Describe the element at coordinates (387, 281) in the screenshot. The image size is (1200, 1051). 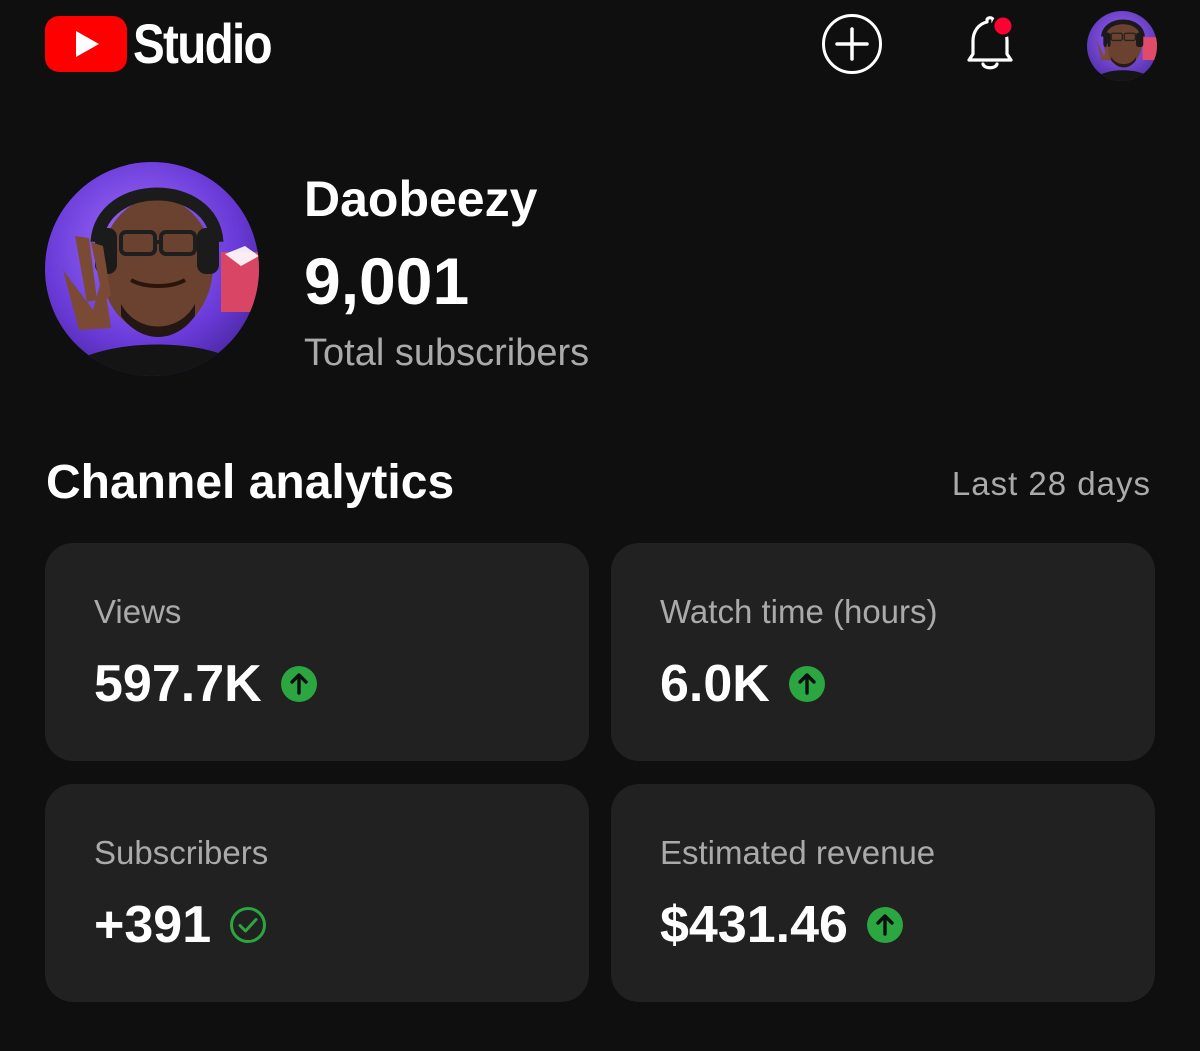
I see `subscriber-count: 9,001` at that location.